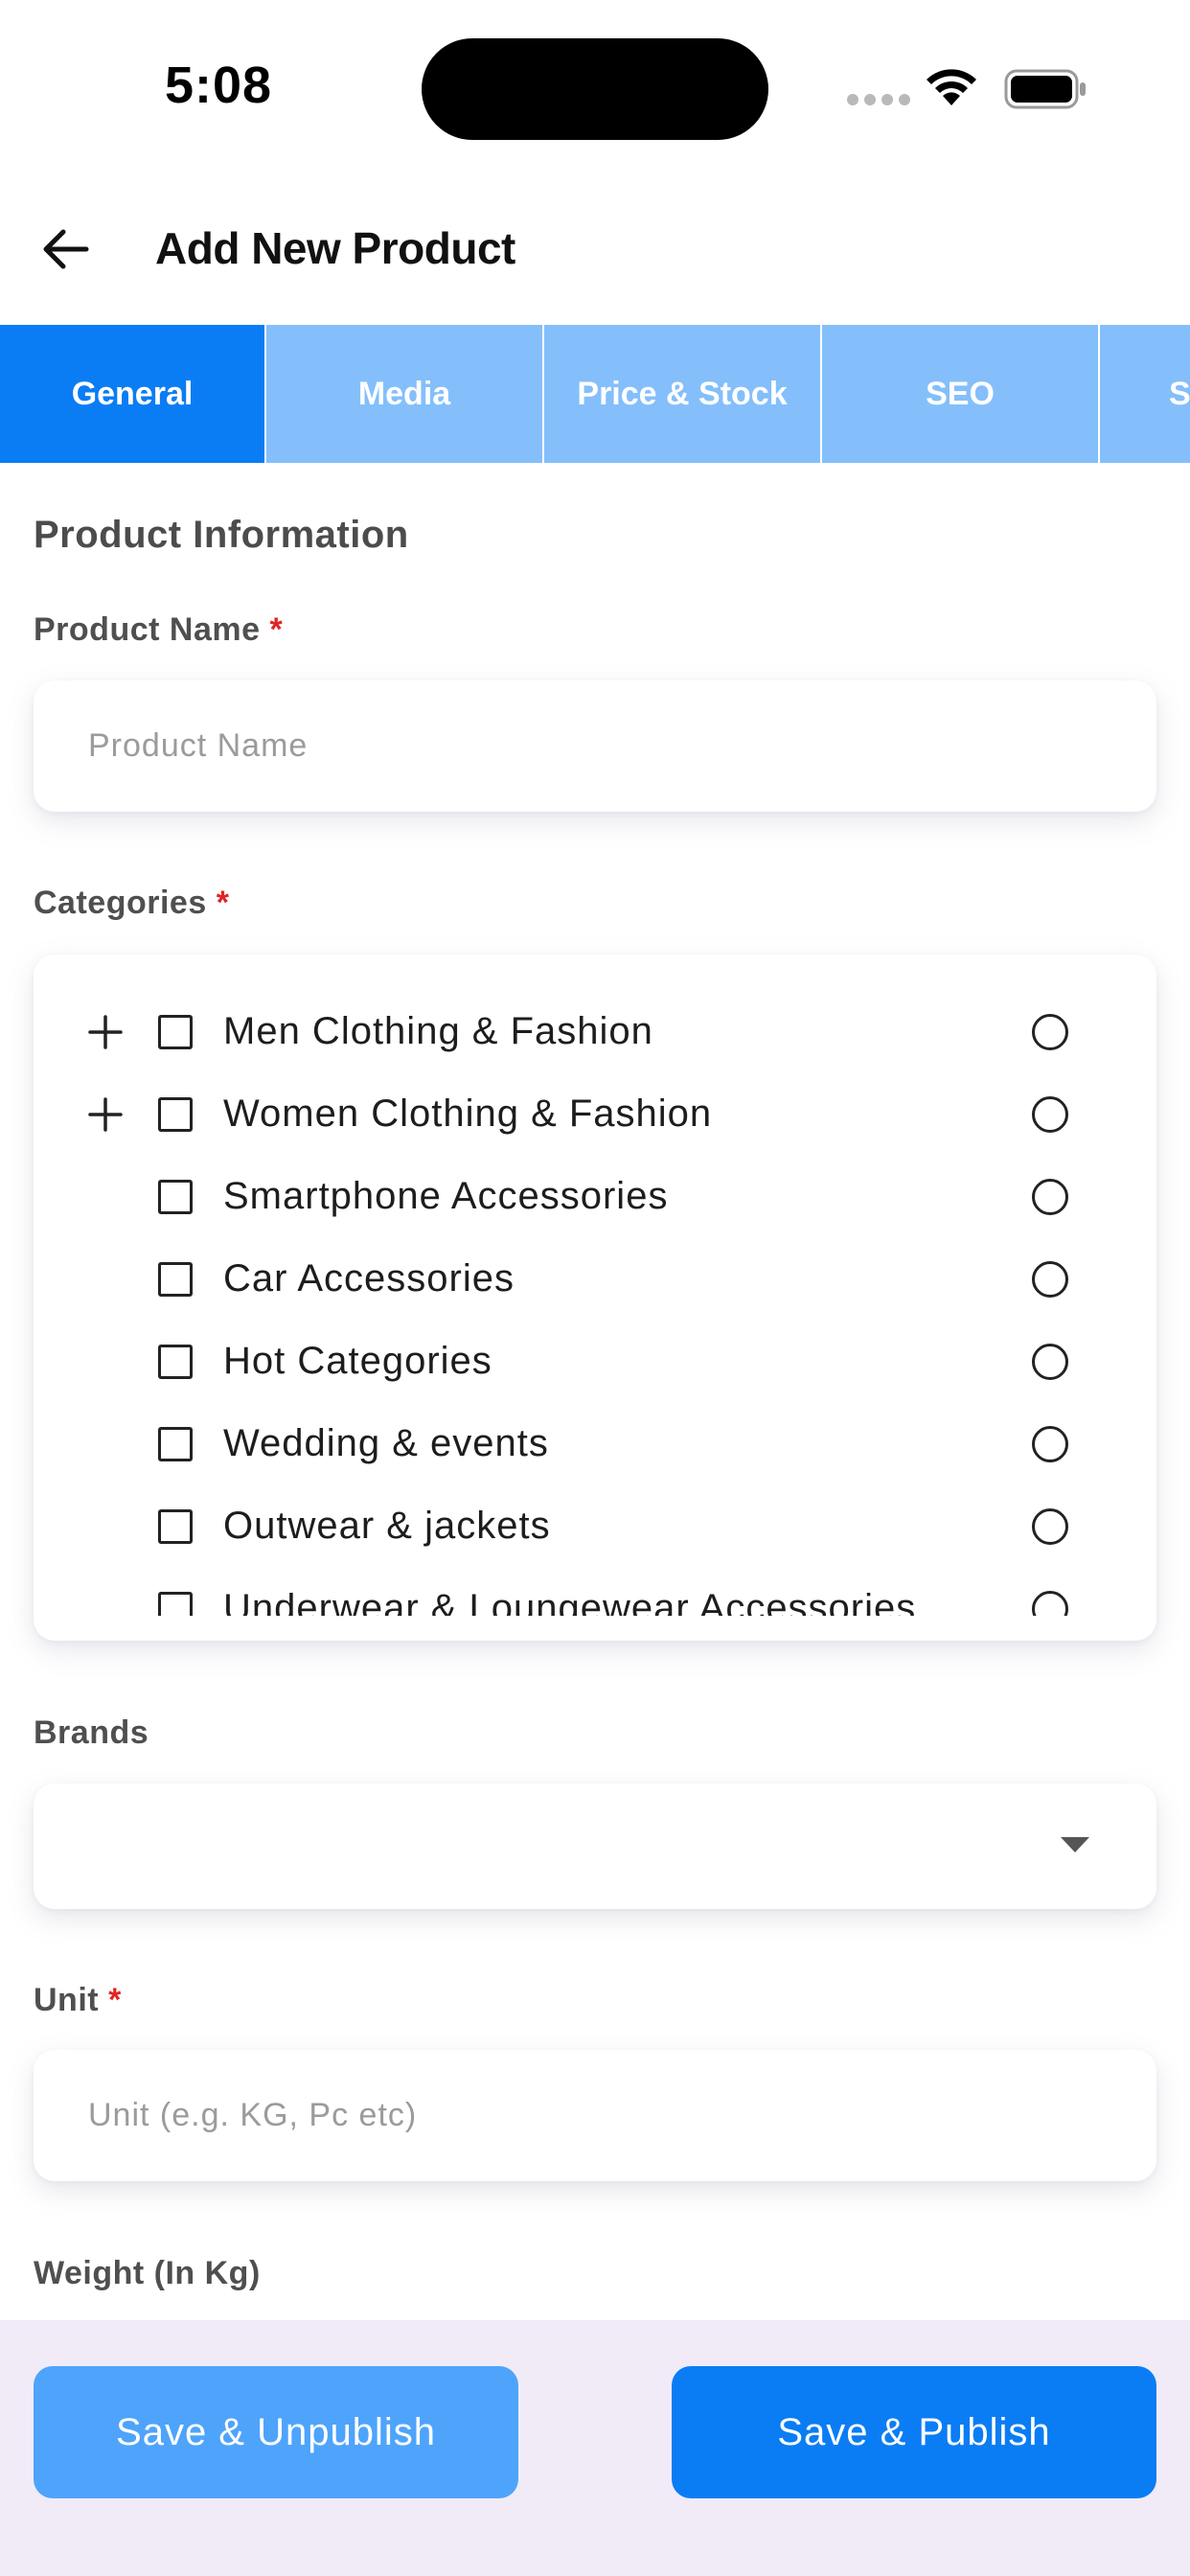 This screenshot has width=1190, height=2576. What do you see at coordinates (595, 89) in the screenshot?
I see `dynamic-island` at bounding box center [595, 89].